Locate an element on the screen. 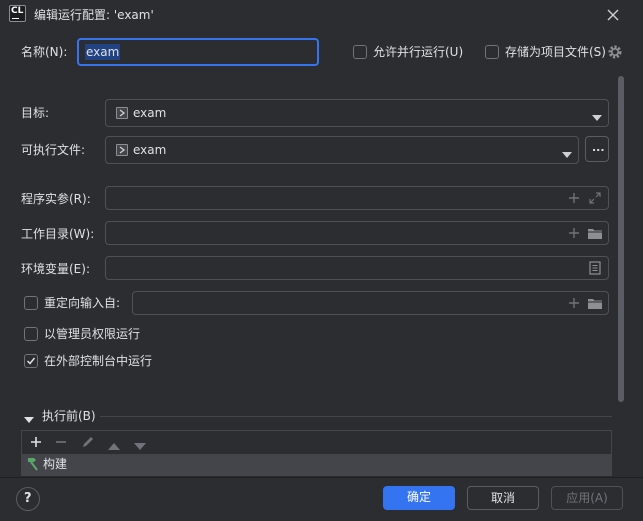  allow-parallel-checkbox is located at coordinates (360, 52).